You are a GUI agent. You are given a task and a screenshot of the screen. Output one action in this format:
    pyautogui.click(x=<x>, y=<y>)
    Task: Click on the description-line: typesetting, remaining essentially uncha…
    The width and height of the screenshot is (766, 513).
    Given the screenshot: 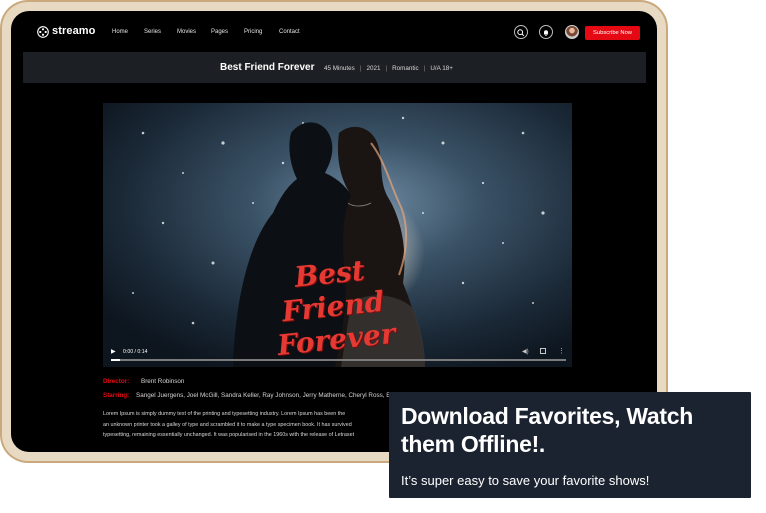 What is the action you would take?
    pyautogui.click(x=229, y=435)
    